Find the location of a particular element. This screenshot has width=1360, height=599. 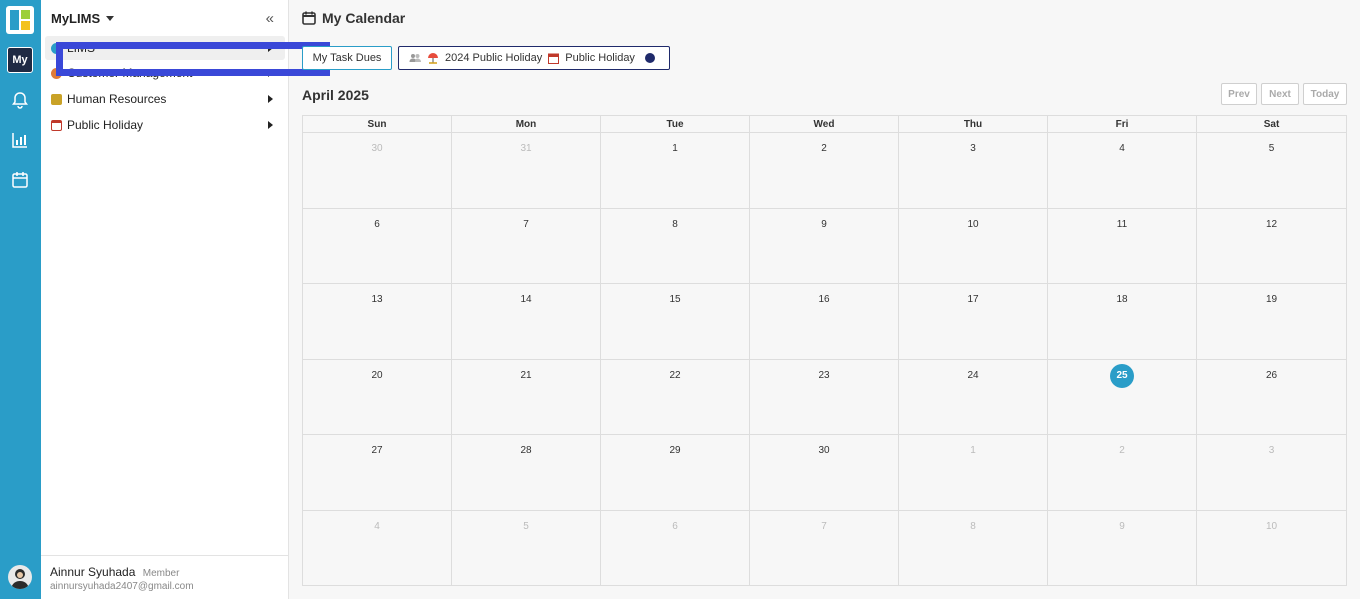

month-label: April 2025 is located at coordinates (335, 95).